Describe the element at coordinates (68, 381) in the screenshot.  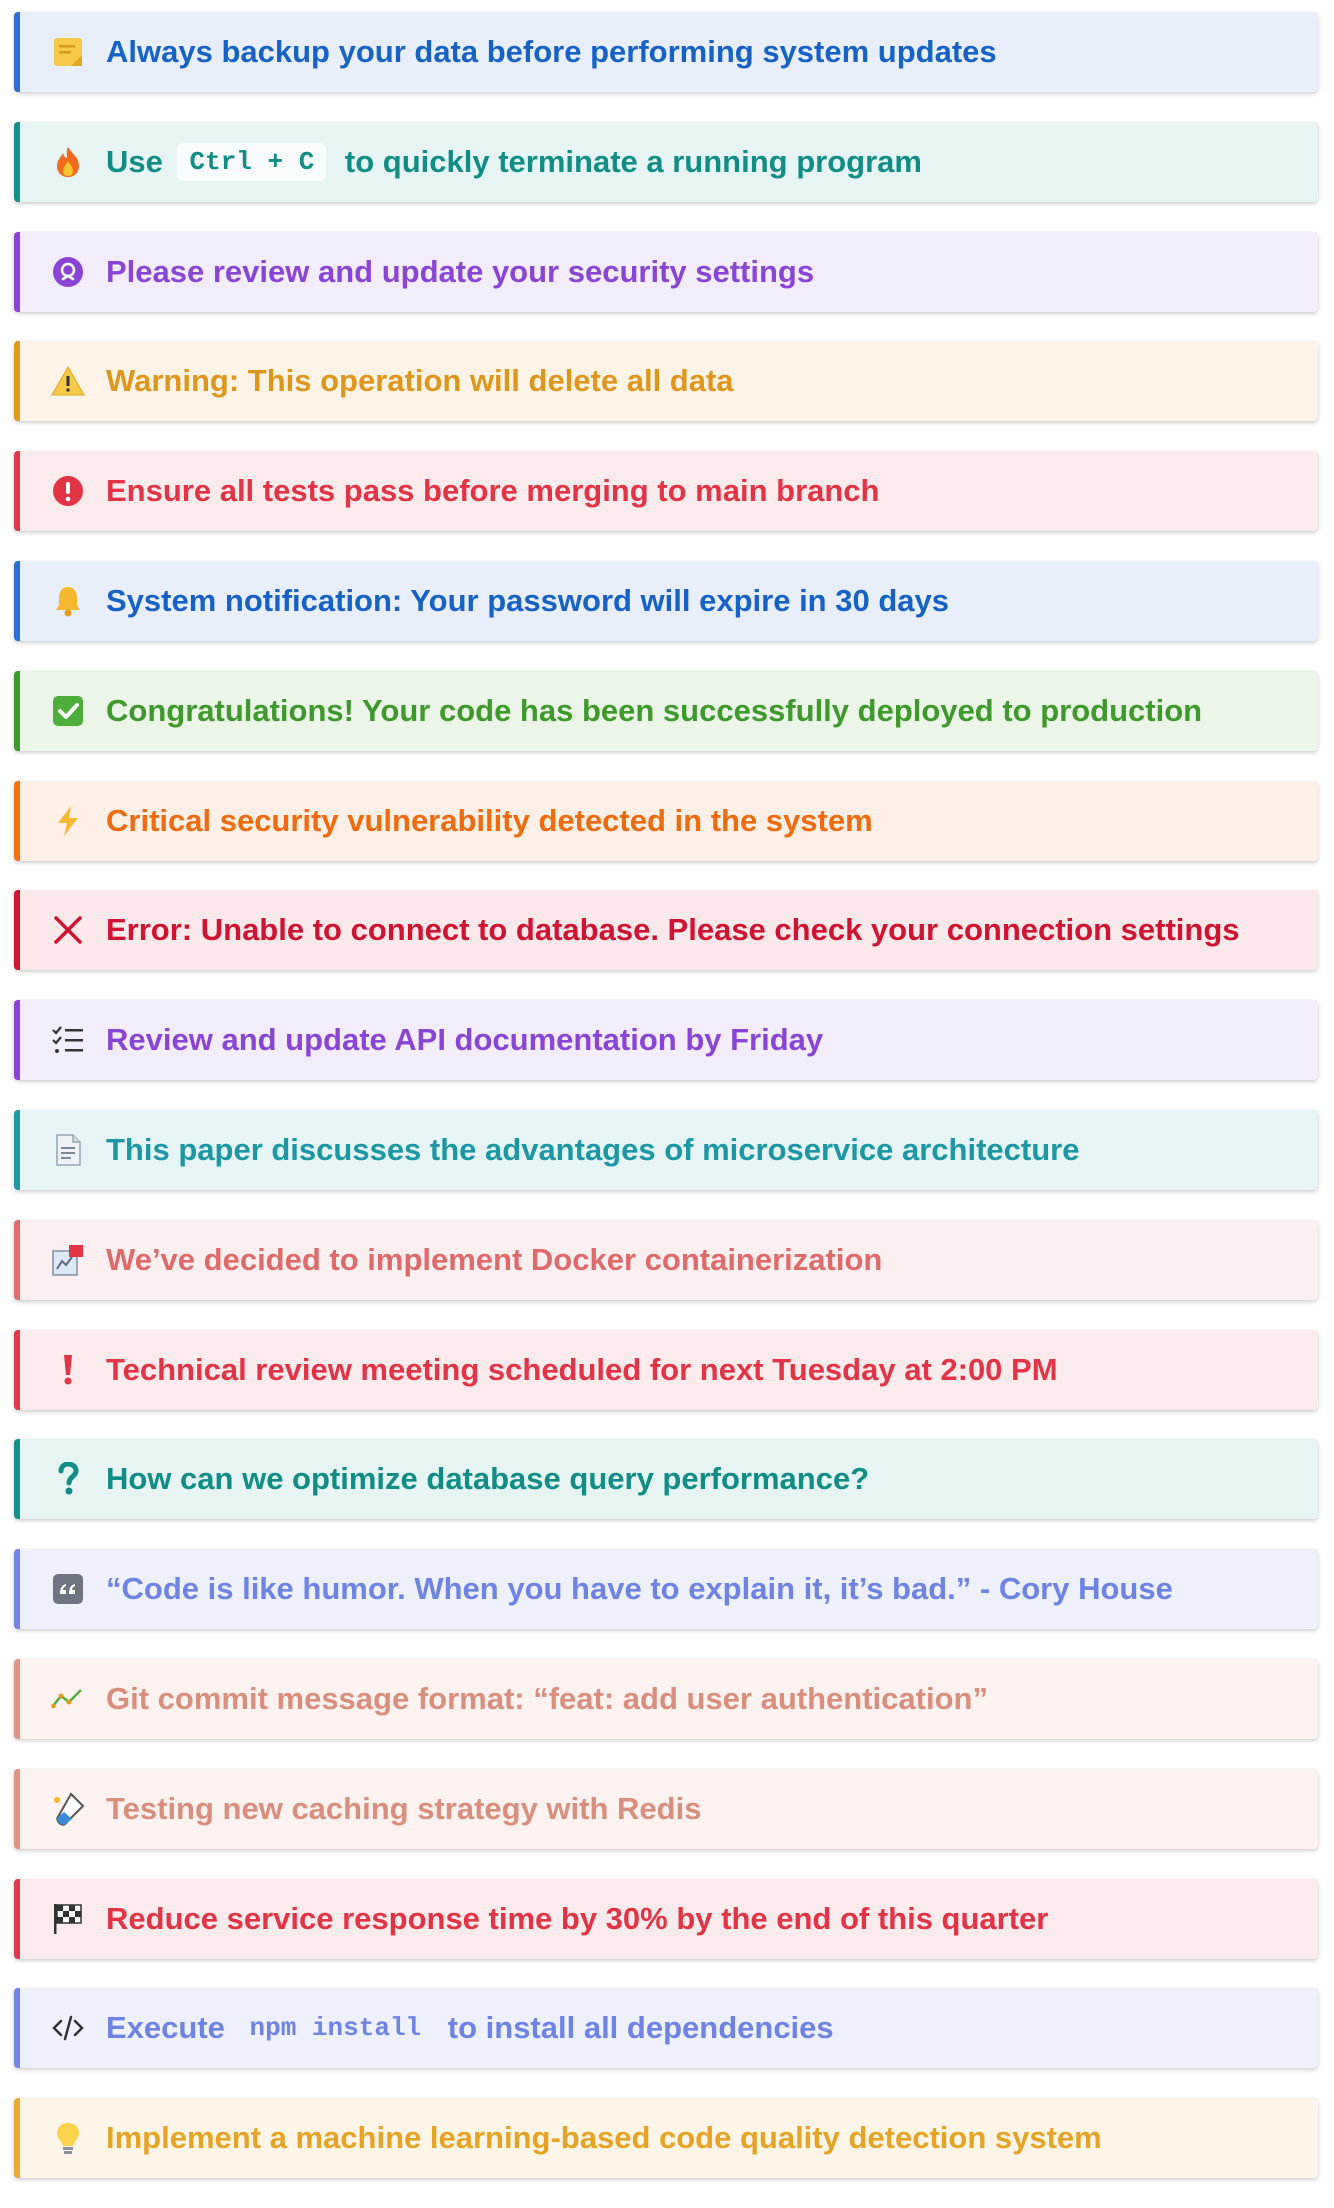
I see `warning-icon` at that location.